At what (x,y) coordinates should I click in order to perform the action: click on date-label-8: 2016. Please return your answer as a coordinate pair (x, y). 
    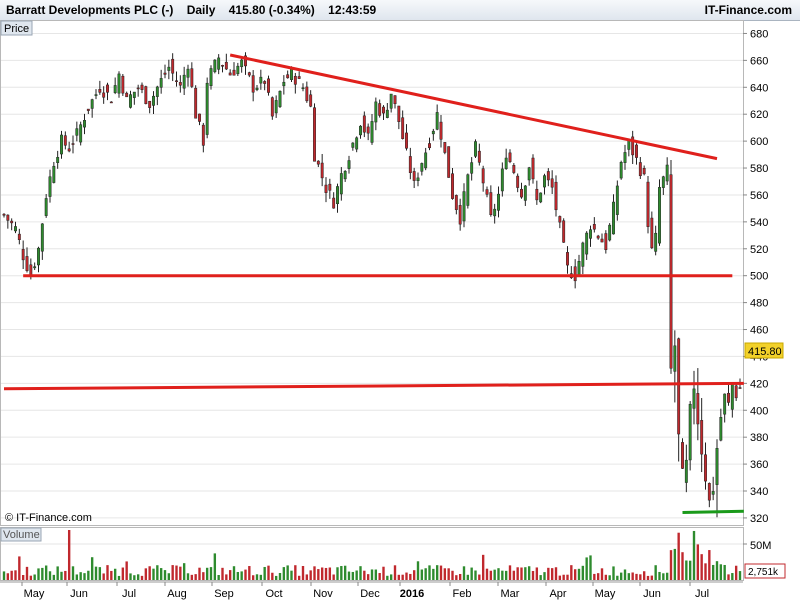
    Looking at the image, I should click on (412, 594).